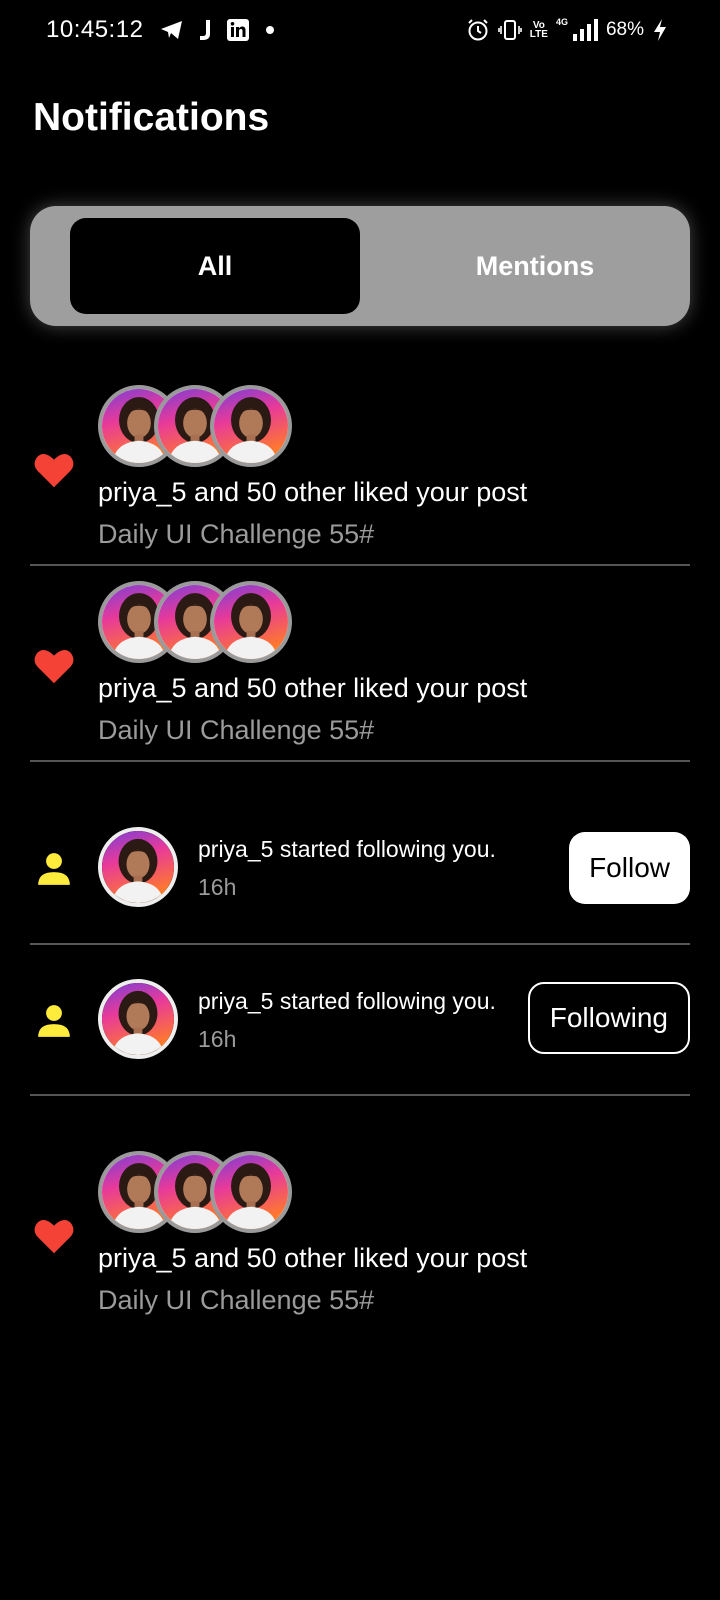 The width and height of the screenshot is (720, 1600). Describe the element at coordinates (624, 29) in the screenshot. I see `battery-percent: 68%` at that location.